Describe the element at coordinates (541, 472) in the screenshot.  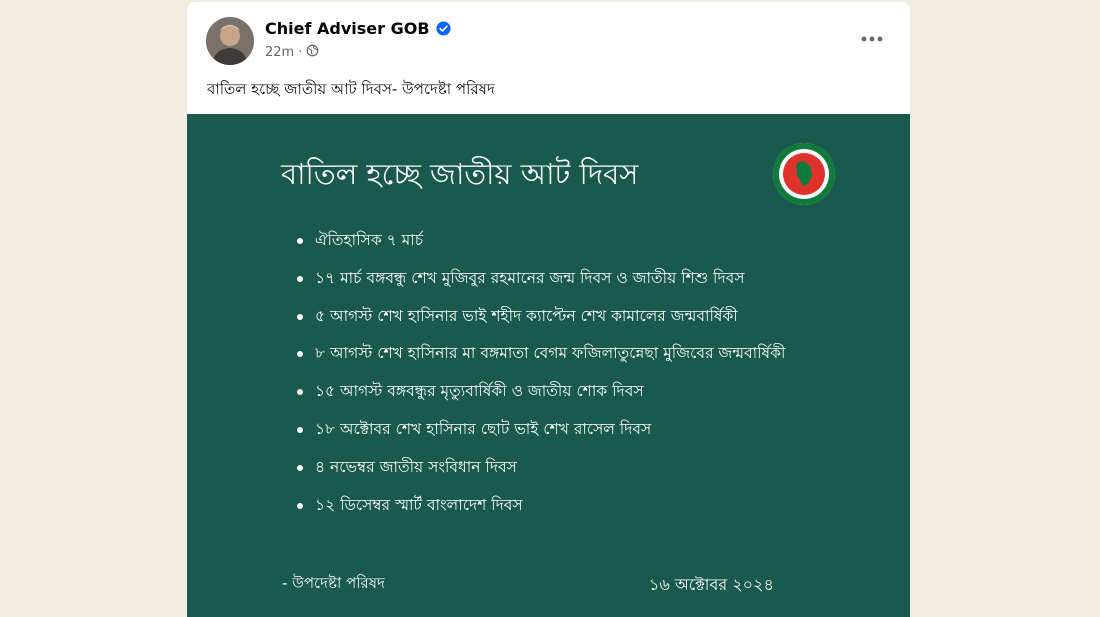
I see `list-item: ৪ নভেম্বর জাতীয় সংবিধান দিবস` at that location.